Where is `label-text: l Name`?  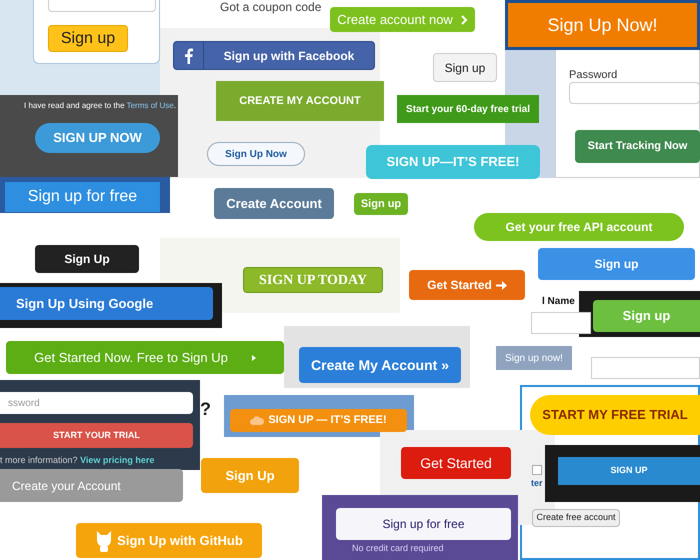
label-text: l Name is located at coordinates (558, 302).